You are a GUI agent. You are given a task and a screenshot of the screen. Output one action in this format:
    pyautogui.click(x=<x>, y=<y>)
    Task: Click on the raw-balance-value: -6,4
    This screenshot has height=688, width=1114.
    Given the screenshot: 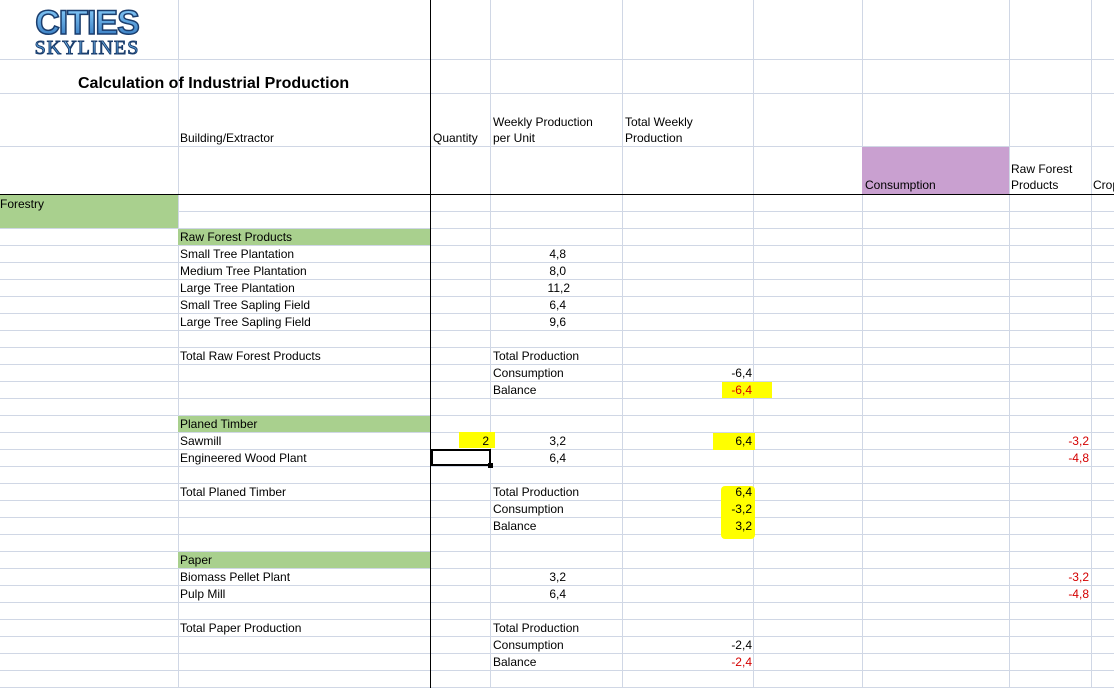 What is the action you would take?
    pyautogui.click(x=741, y=390)
    